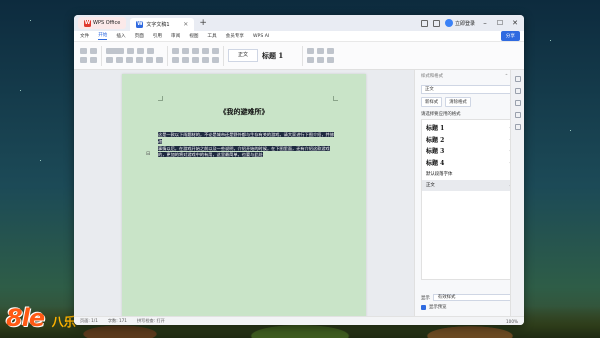 Image resolution: width=600 pixels, height=338 pixels. I want to click on menu-file: 文件, so click(84, 36).